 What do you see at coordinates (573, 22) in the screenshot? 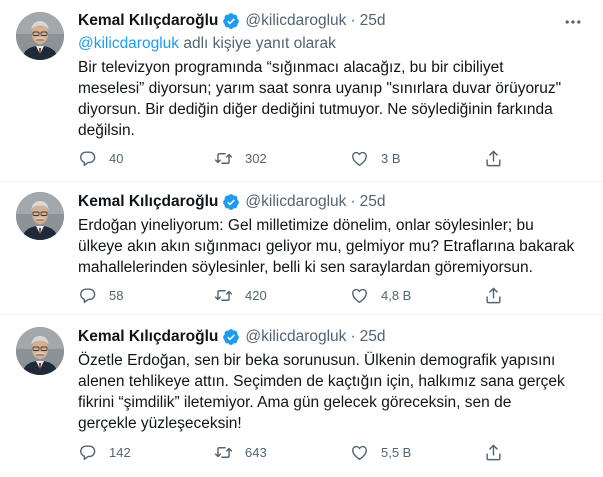
I see `more-options-icon` at bounding box center [573, 22].